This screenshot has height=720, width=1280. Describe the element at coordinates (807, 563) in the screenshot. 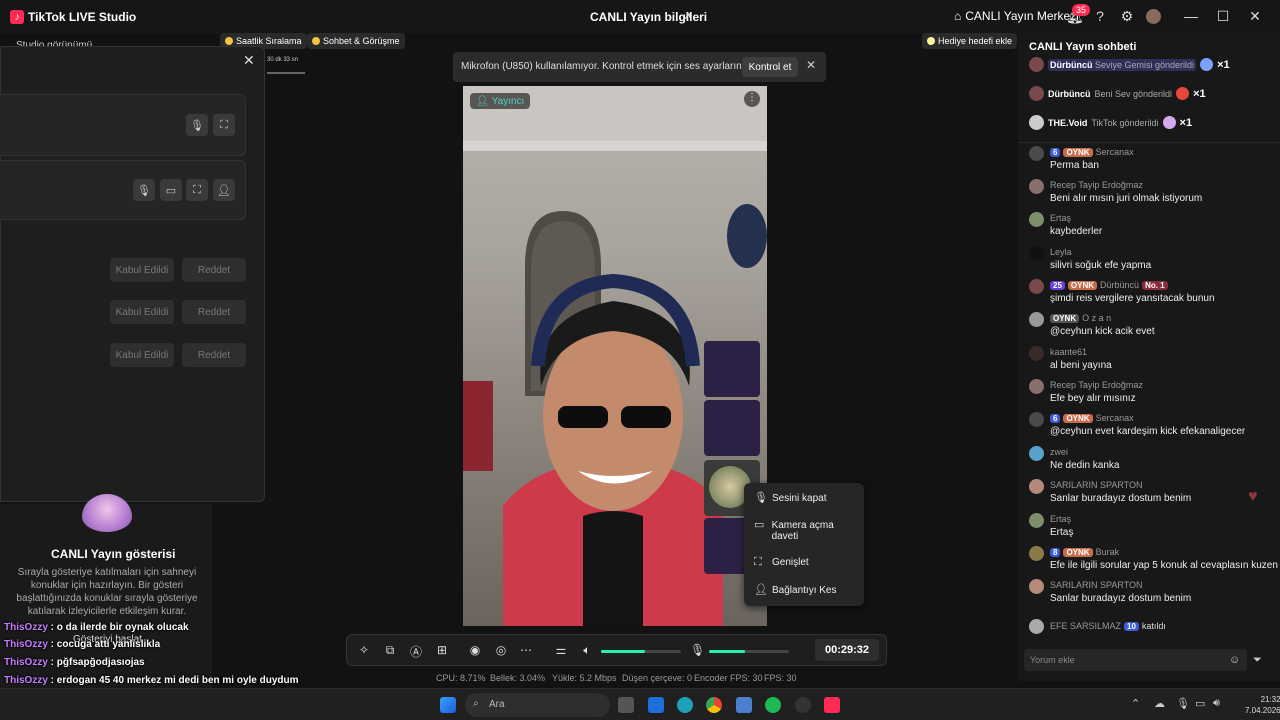

I see `expand-menu-item: ⛶ Genişlet` at that location.